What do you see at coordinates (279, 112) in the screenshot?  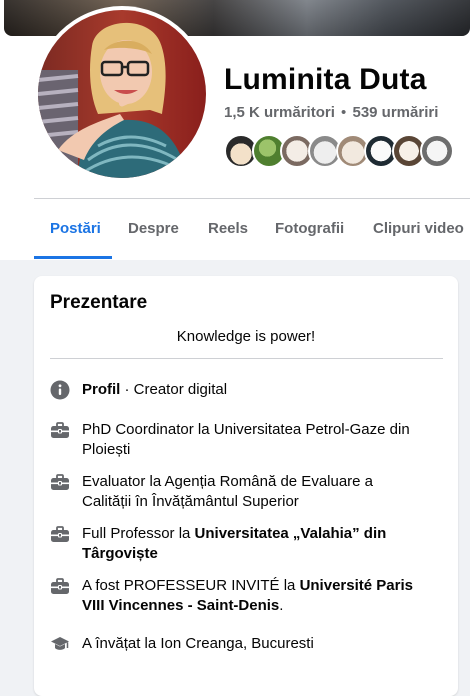 I see `followers-count: 1,5 K urmăritori` at bounding box center [279, 112].